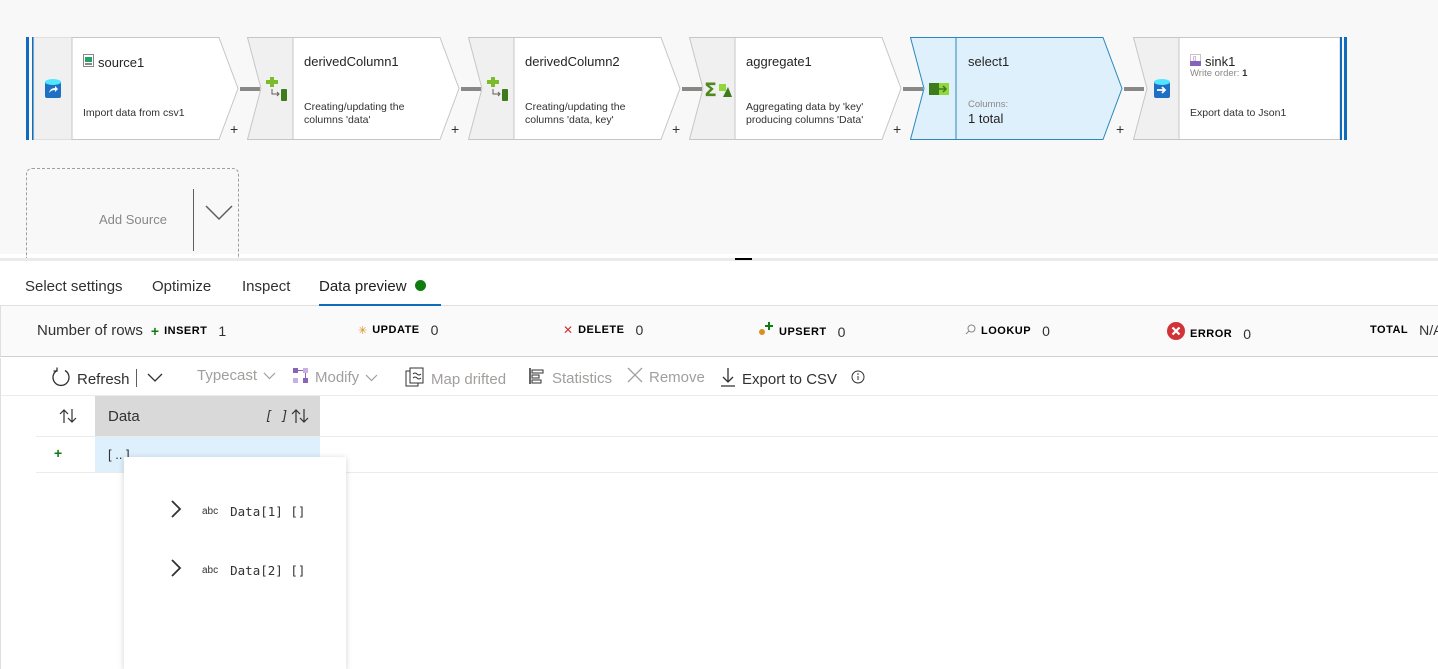 The width and height of the screenshot is (1438, 669). I want to click on array-value-popup: abc Data[1] [] abc Data[2] [], so click(235, 563).